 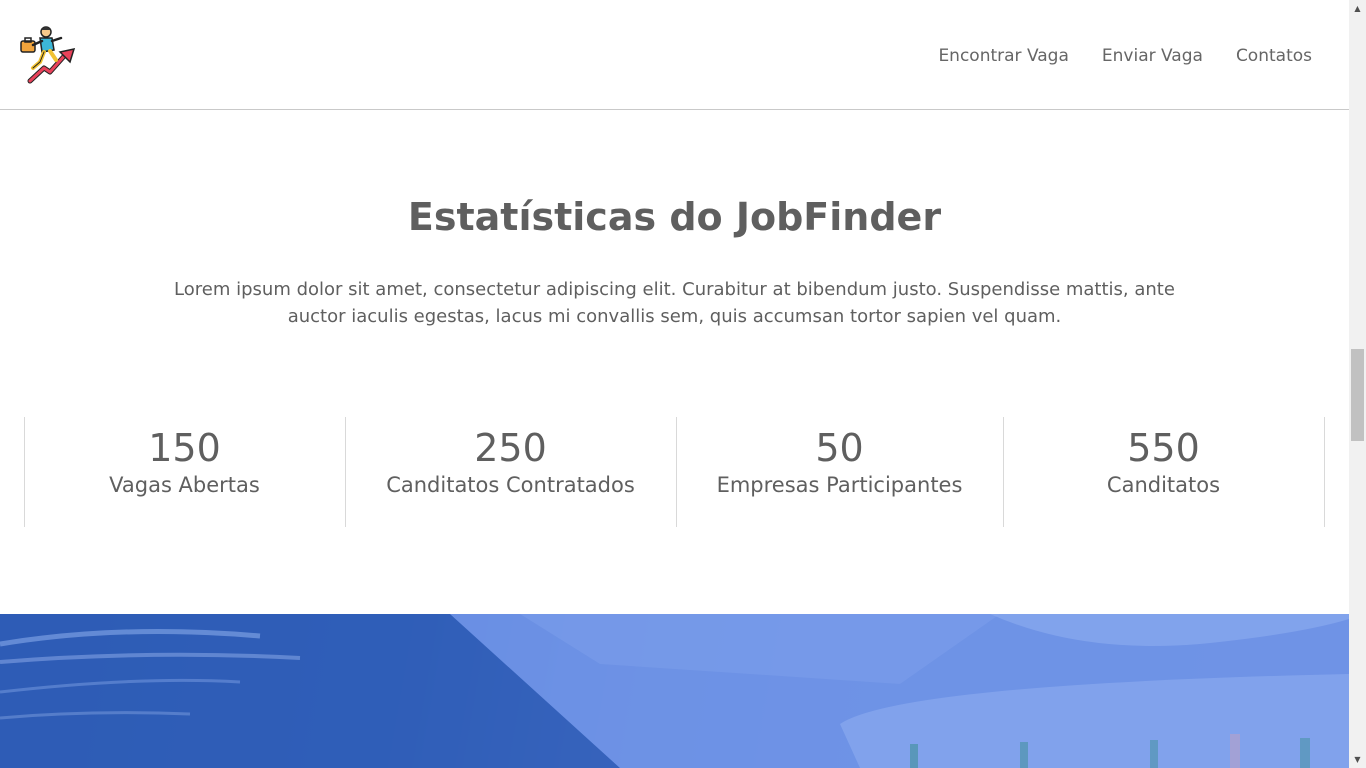 I want to click on scroll-down-arrow-icon: ▼, so click(x=1357, y=759).